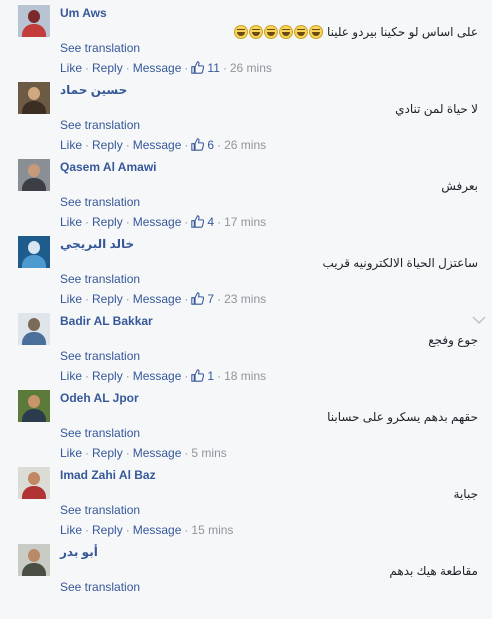  Describe the element at coordinates (245, 222) in the screenshot. I see `timestamp: 17 mins` at that location.